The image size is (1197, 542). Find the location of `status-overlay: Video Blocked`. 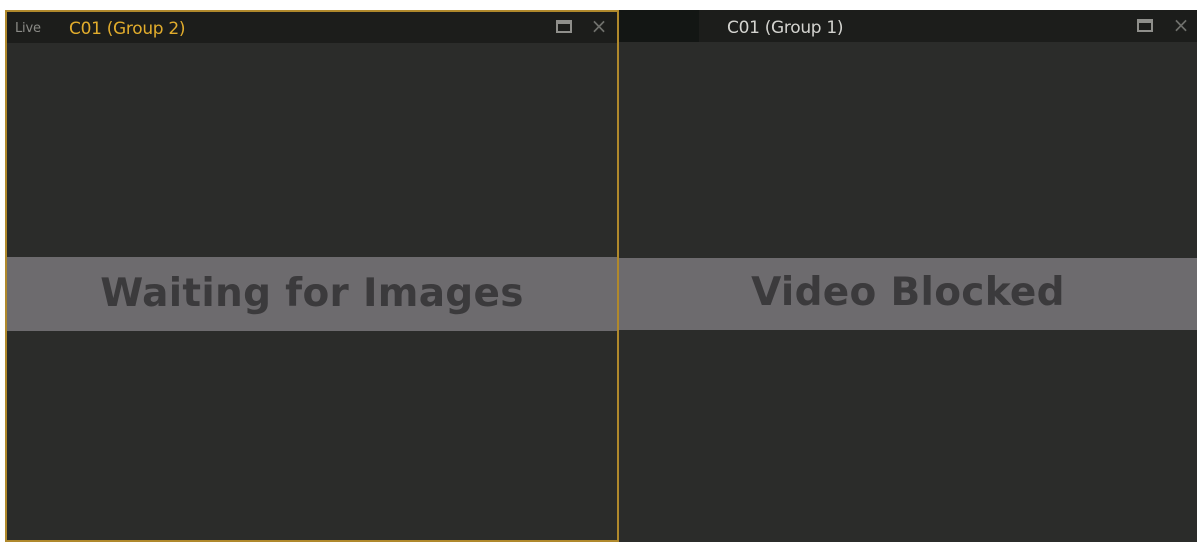

status-overlay: Video Blocked is located at coordinates (908, 294).